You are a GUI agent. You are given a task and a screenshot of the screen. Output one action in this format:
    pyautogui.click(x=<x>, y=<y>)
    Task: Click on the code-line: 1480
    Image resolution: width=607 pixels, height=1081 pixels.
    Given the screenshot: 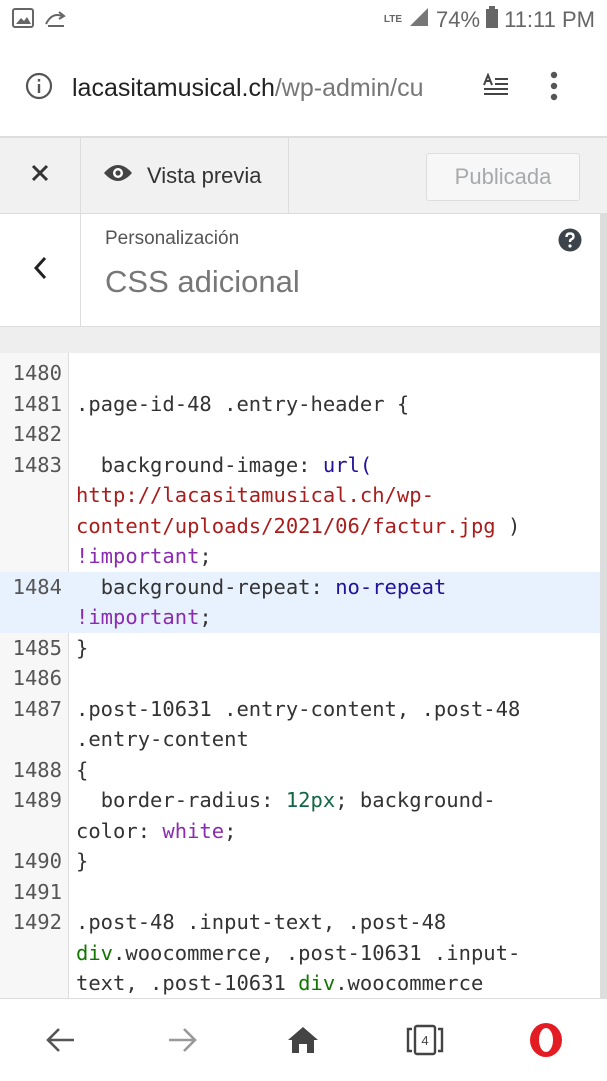 What is the action you would take?
    pyautogui.click(x=300, y=373)
    